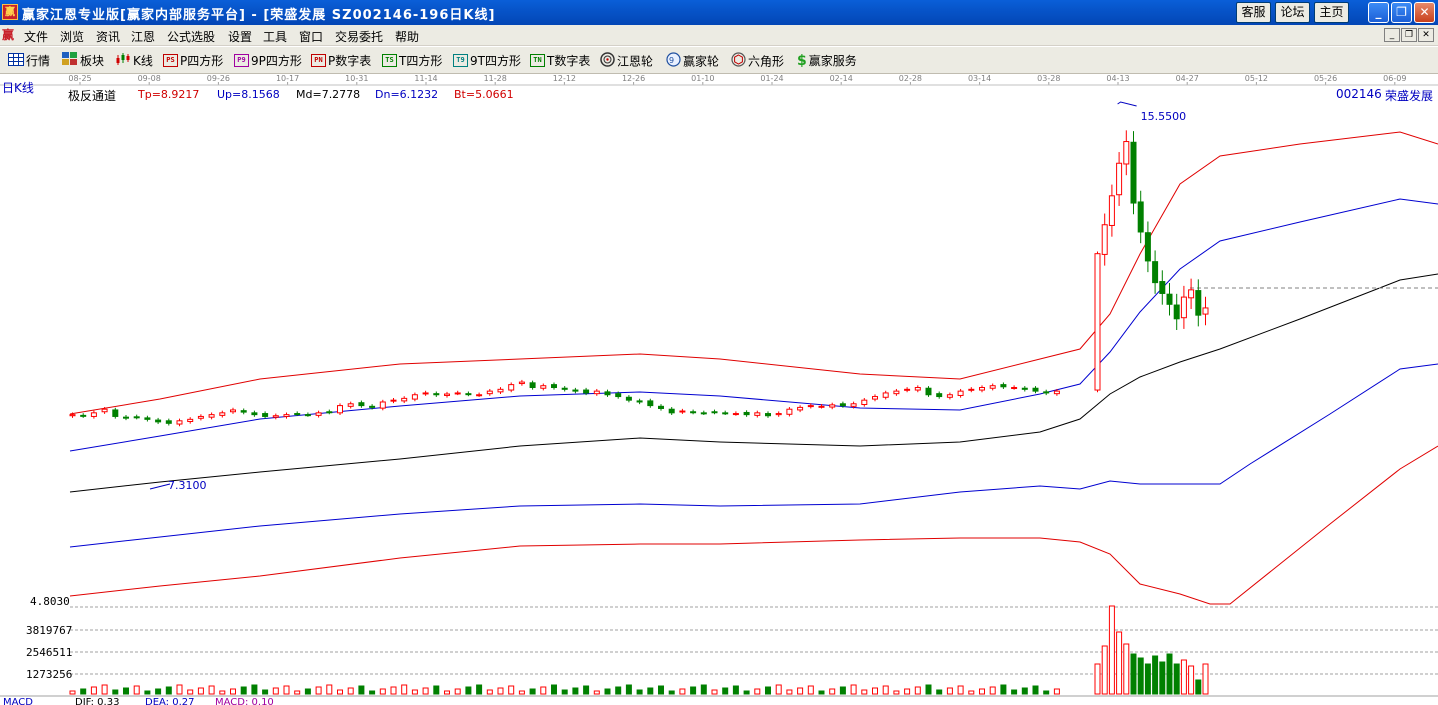 The image size is (1438, 705). Describe the element at coordinates (633, 78) in the screenshot. I see `date-tick-label: 12-26` at that location.